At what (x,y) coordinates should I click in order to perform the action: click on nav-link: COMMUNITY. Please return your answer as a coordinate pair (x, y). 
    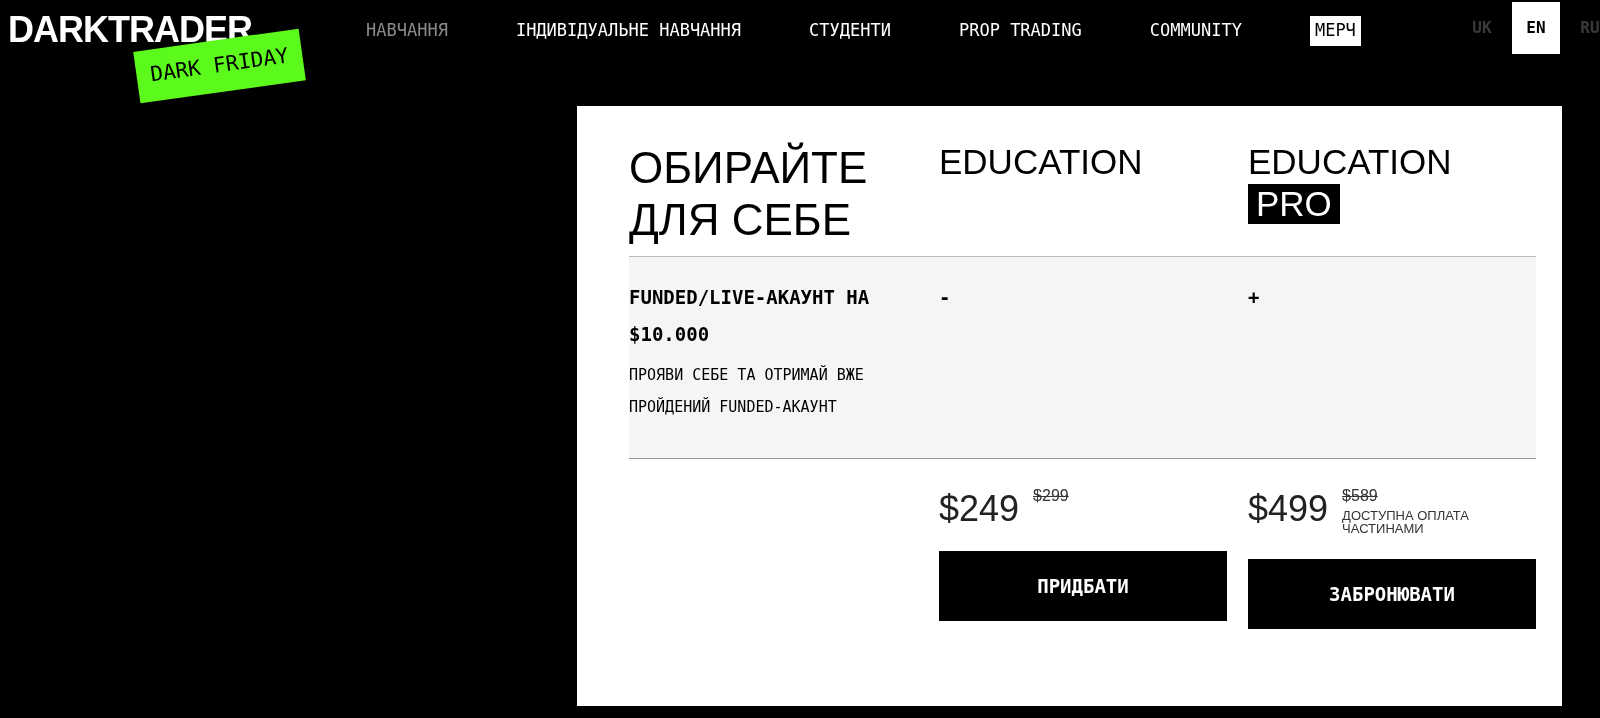
    Looking at the image, I should click on (1195, 31).